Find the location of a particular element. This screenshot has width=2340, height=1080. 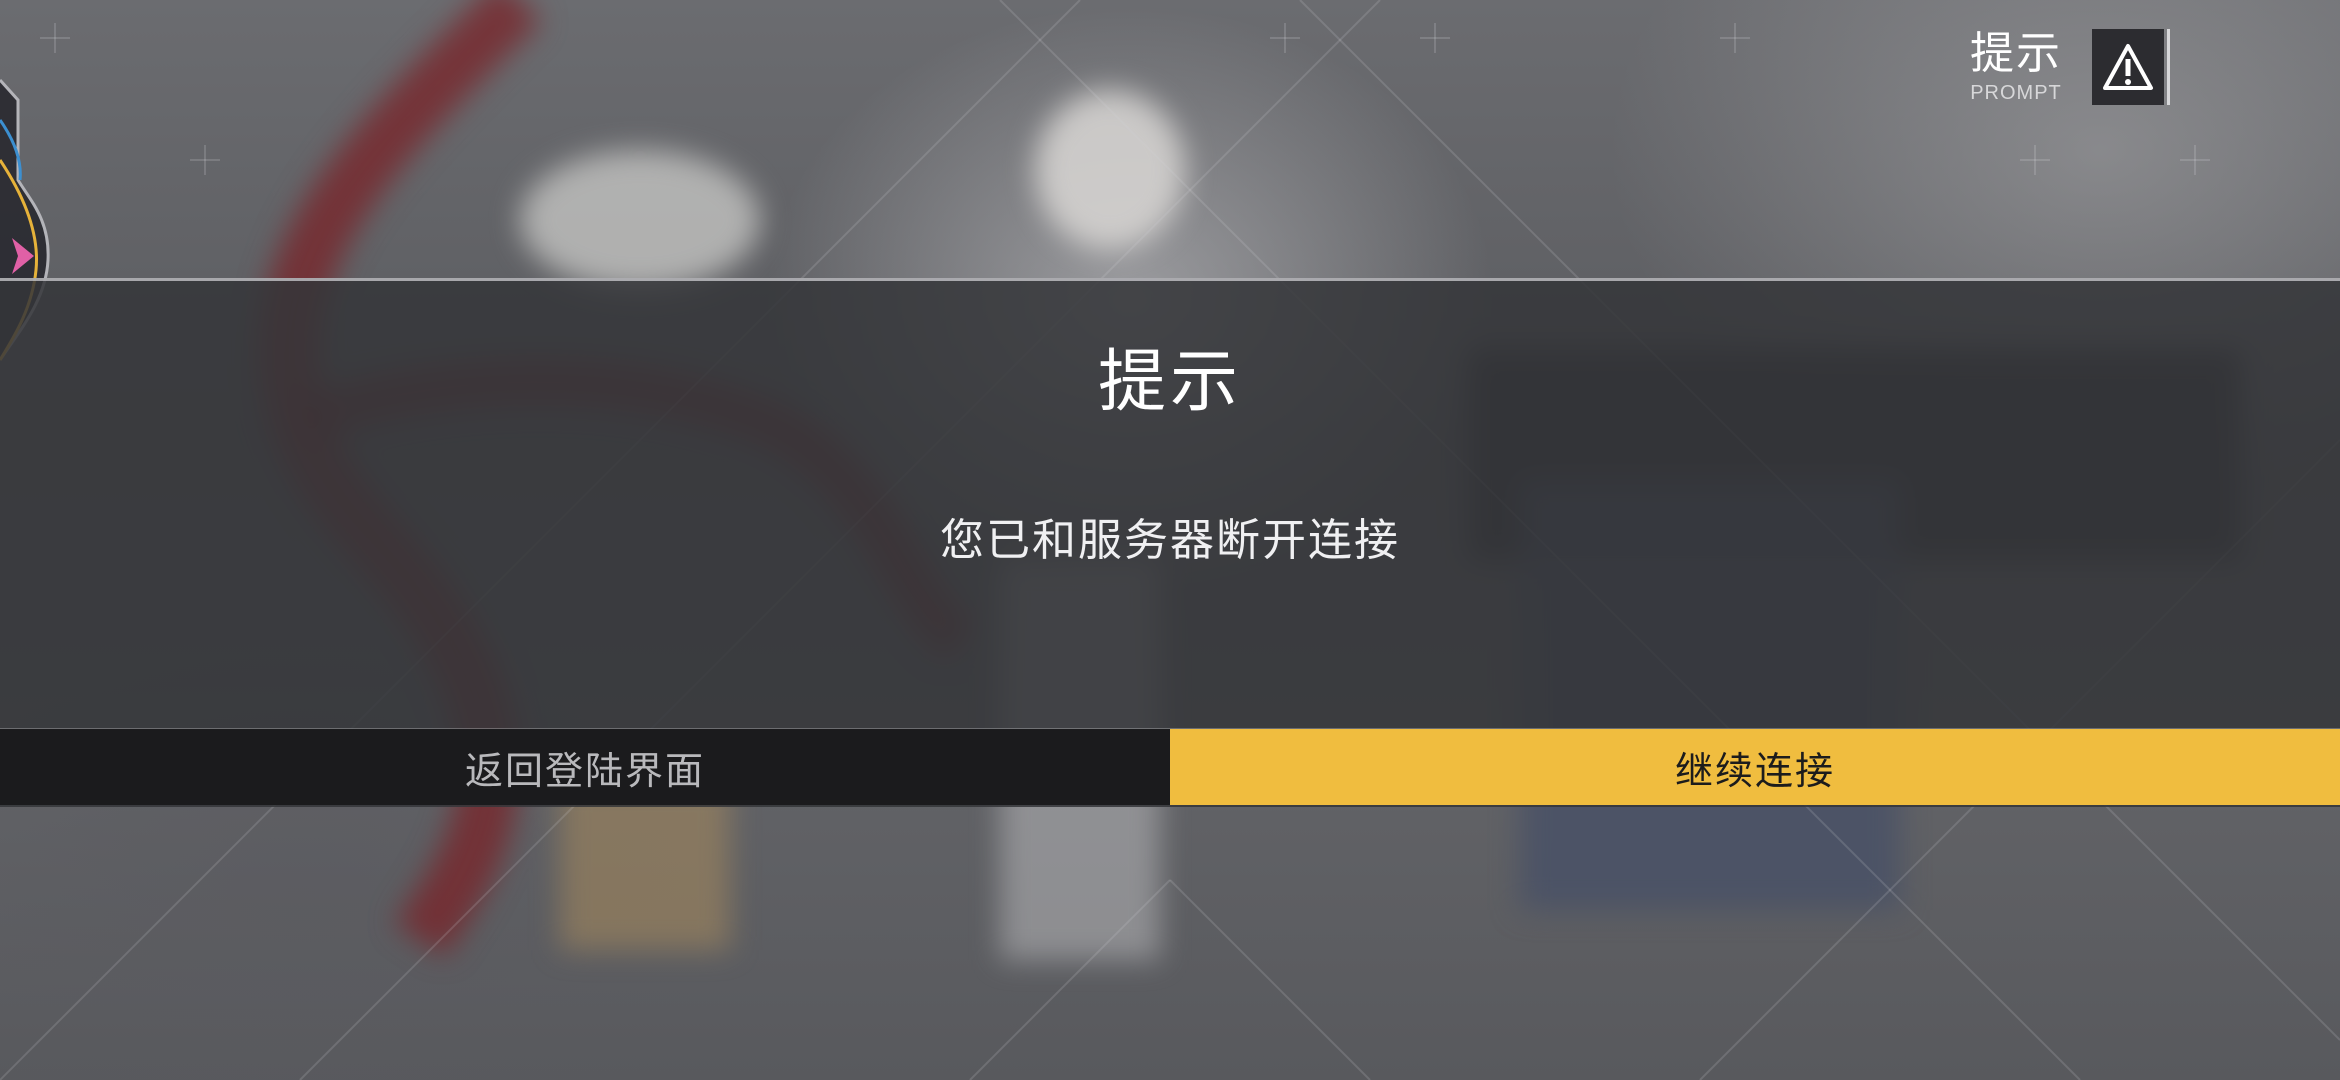

prompt-header-title: 提示 is located at coordinates (2016, 53).